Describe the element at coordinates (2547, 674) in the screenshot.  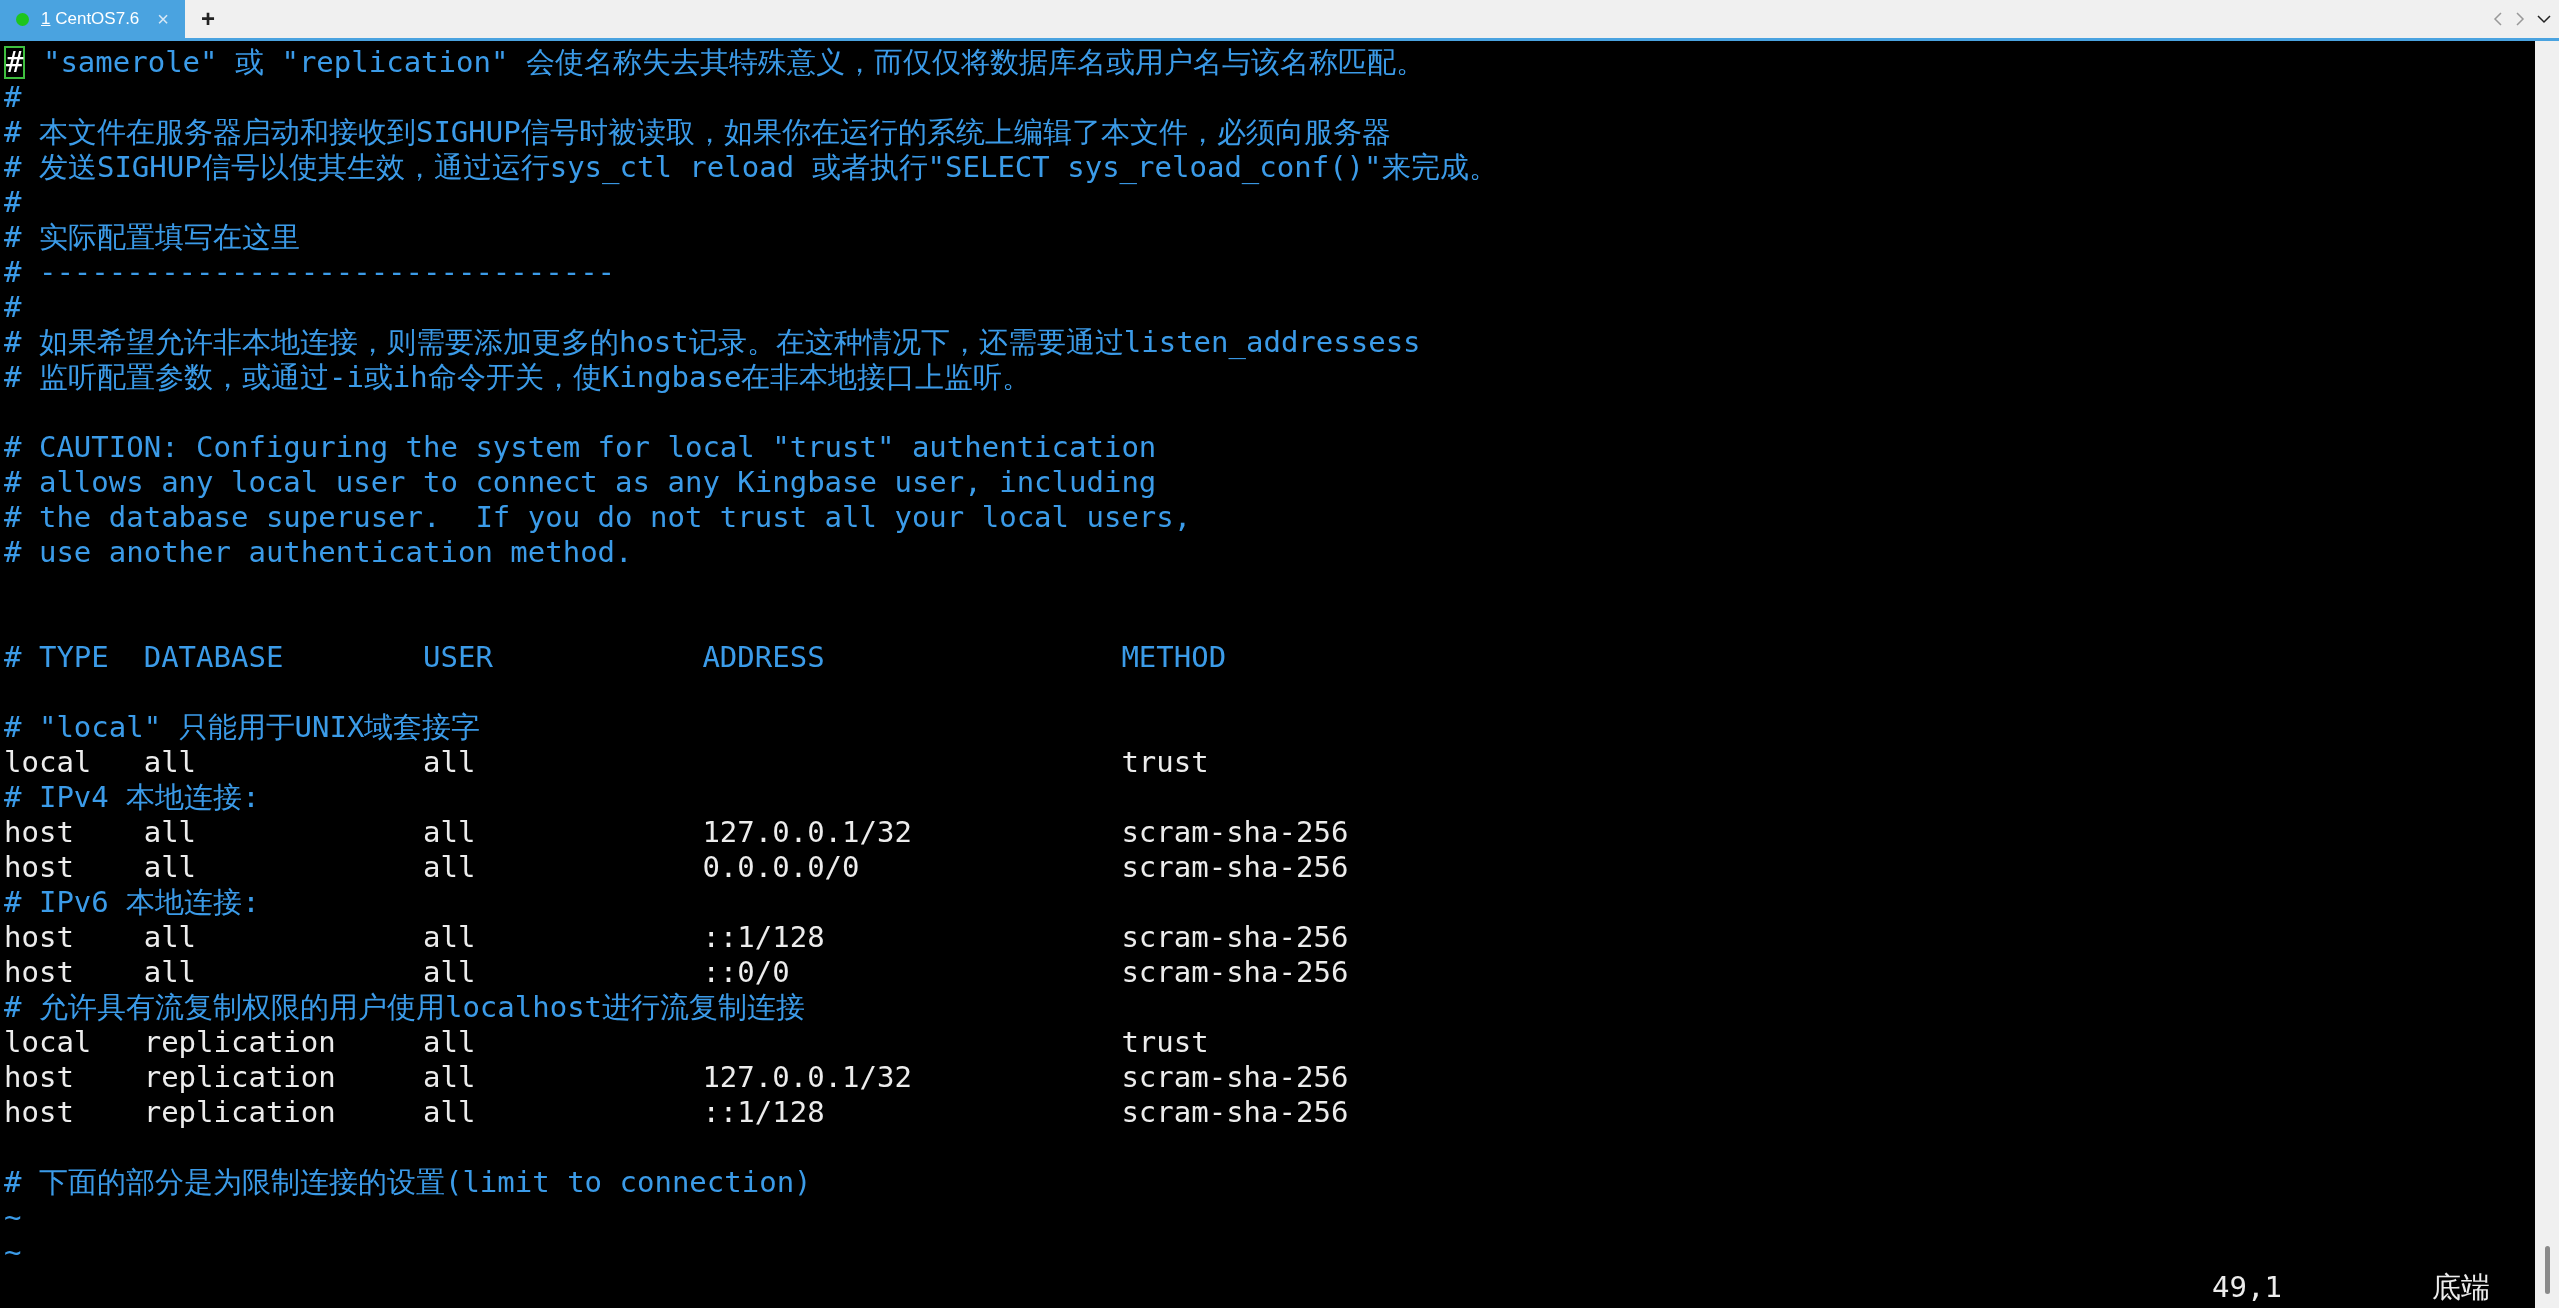
I see `scrollbar` at that location.